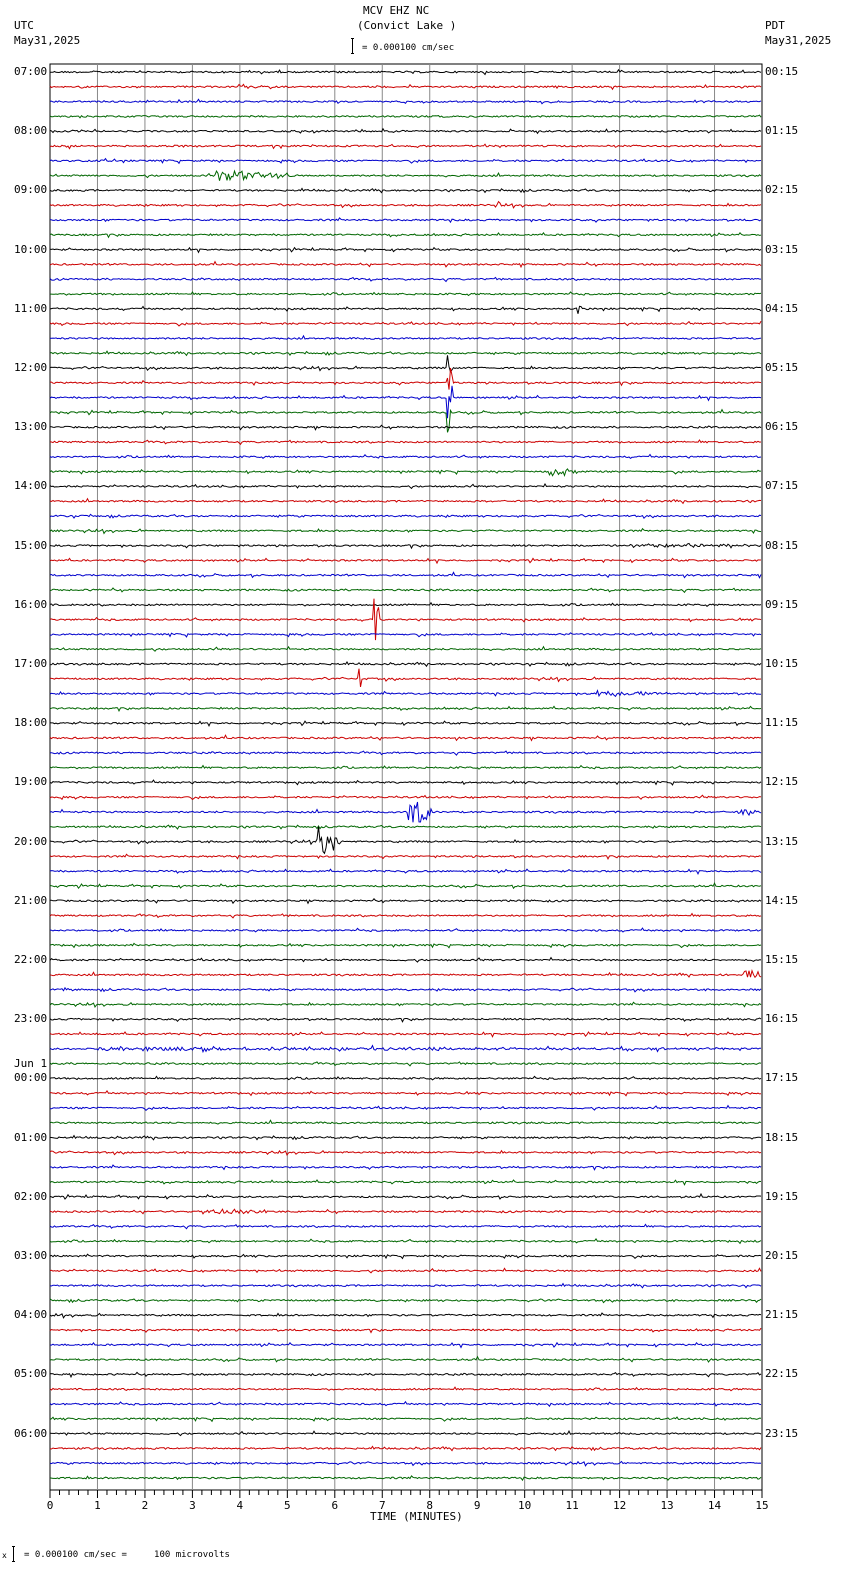  What do you see at coordinates (782, 131) in the screenshot?
I see `pdt-hour-label: 01:15` at bounding box center [782, 131].